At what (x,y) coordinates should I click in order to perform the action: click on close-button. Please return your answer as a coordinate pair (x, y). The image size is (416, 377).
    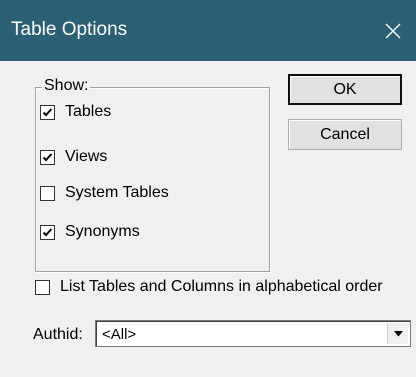
    Looking at the image, I should click on (393, 30).